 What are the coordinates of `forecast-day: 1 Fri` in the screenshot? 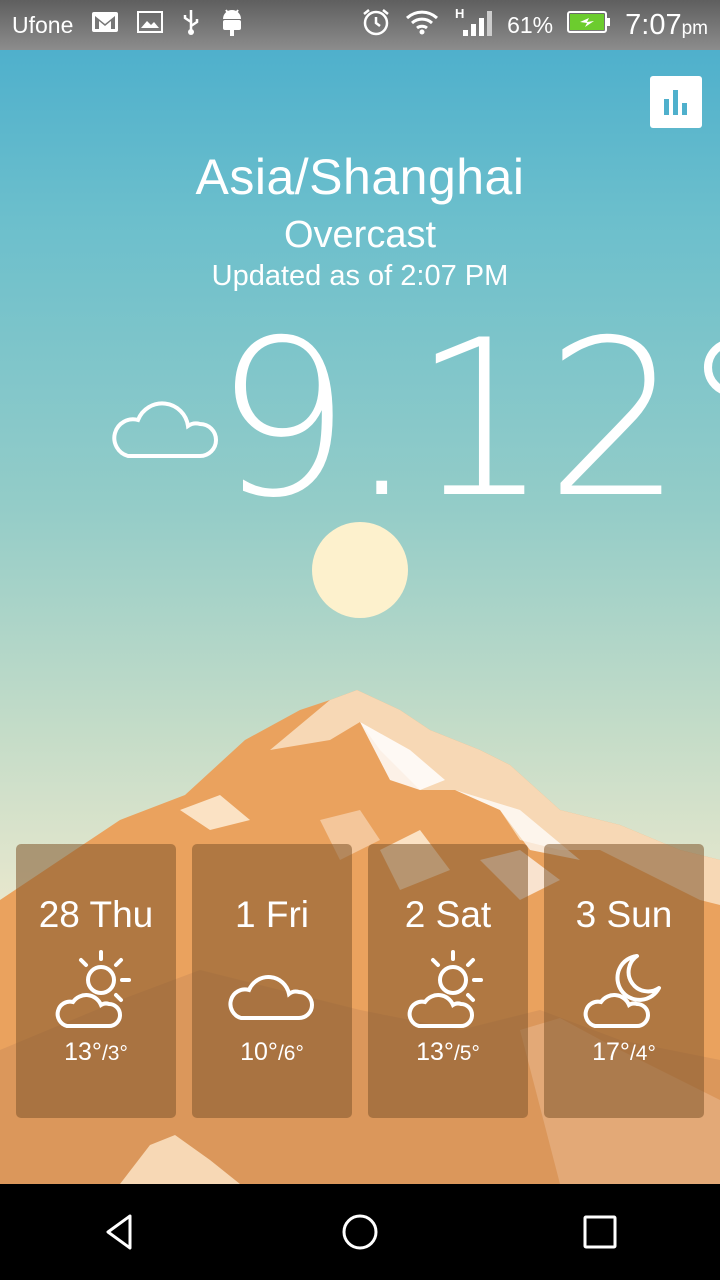 It's located at (272, 914).